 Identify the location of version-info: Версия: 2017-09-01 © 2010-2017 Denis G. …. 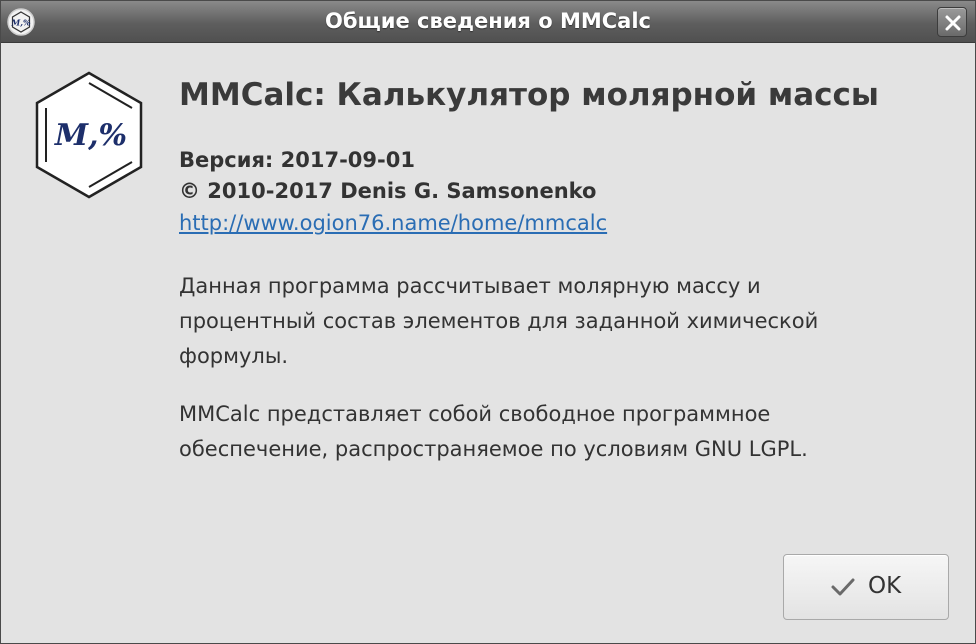
(569, 192).